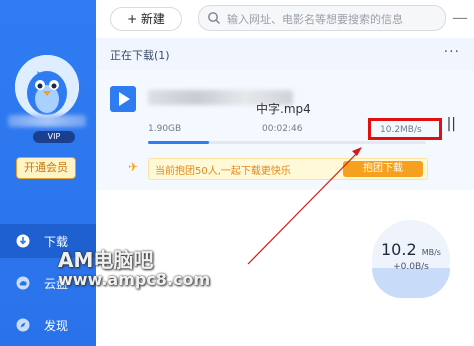 Image resolution: width=474 pixels, height=346 pixels. What do you see at coordinates (315, 19) in the screenshot?
I see `search-placeholder: 输入网址、电影名等想要搜索的信息` at bounding box center [315, 19].